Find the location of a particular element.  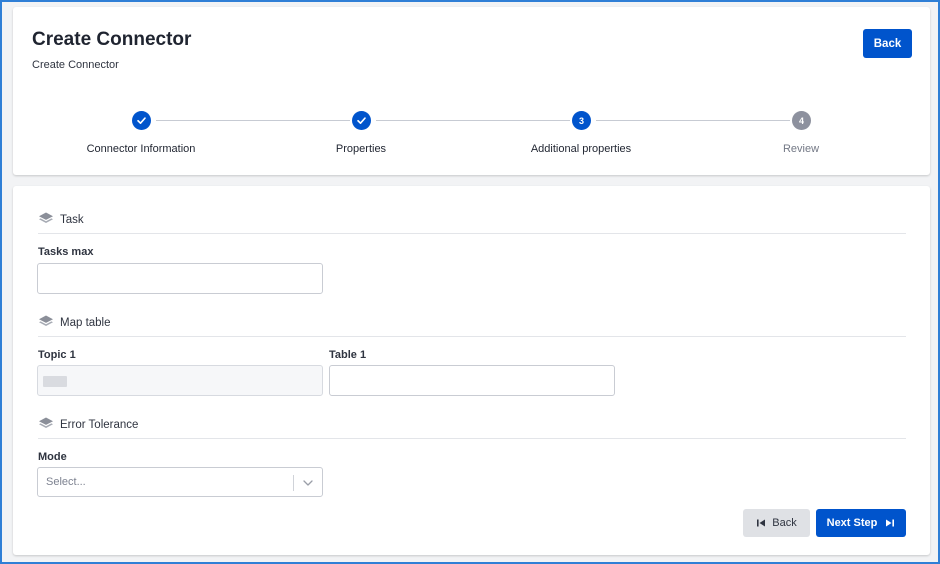

section-error-tolerance-title: Error Tolerance is located at coordinates (99, 425).